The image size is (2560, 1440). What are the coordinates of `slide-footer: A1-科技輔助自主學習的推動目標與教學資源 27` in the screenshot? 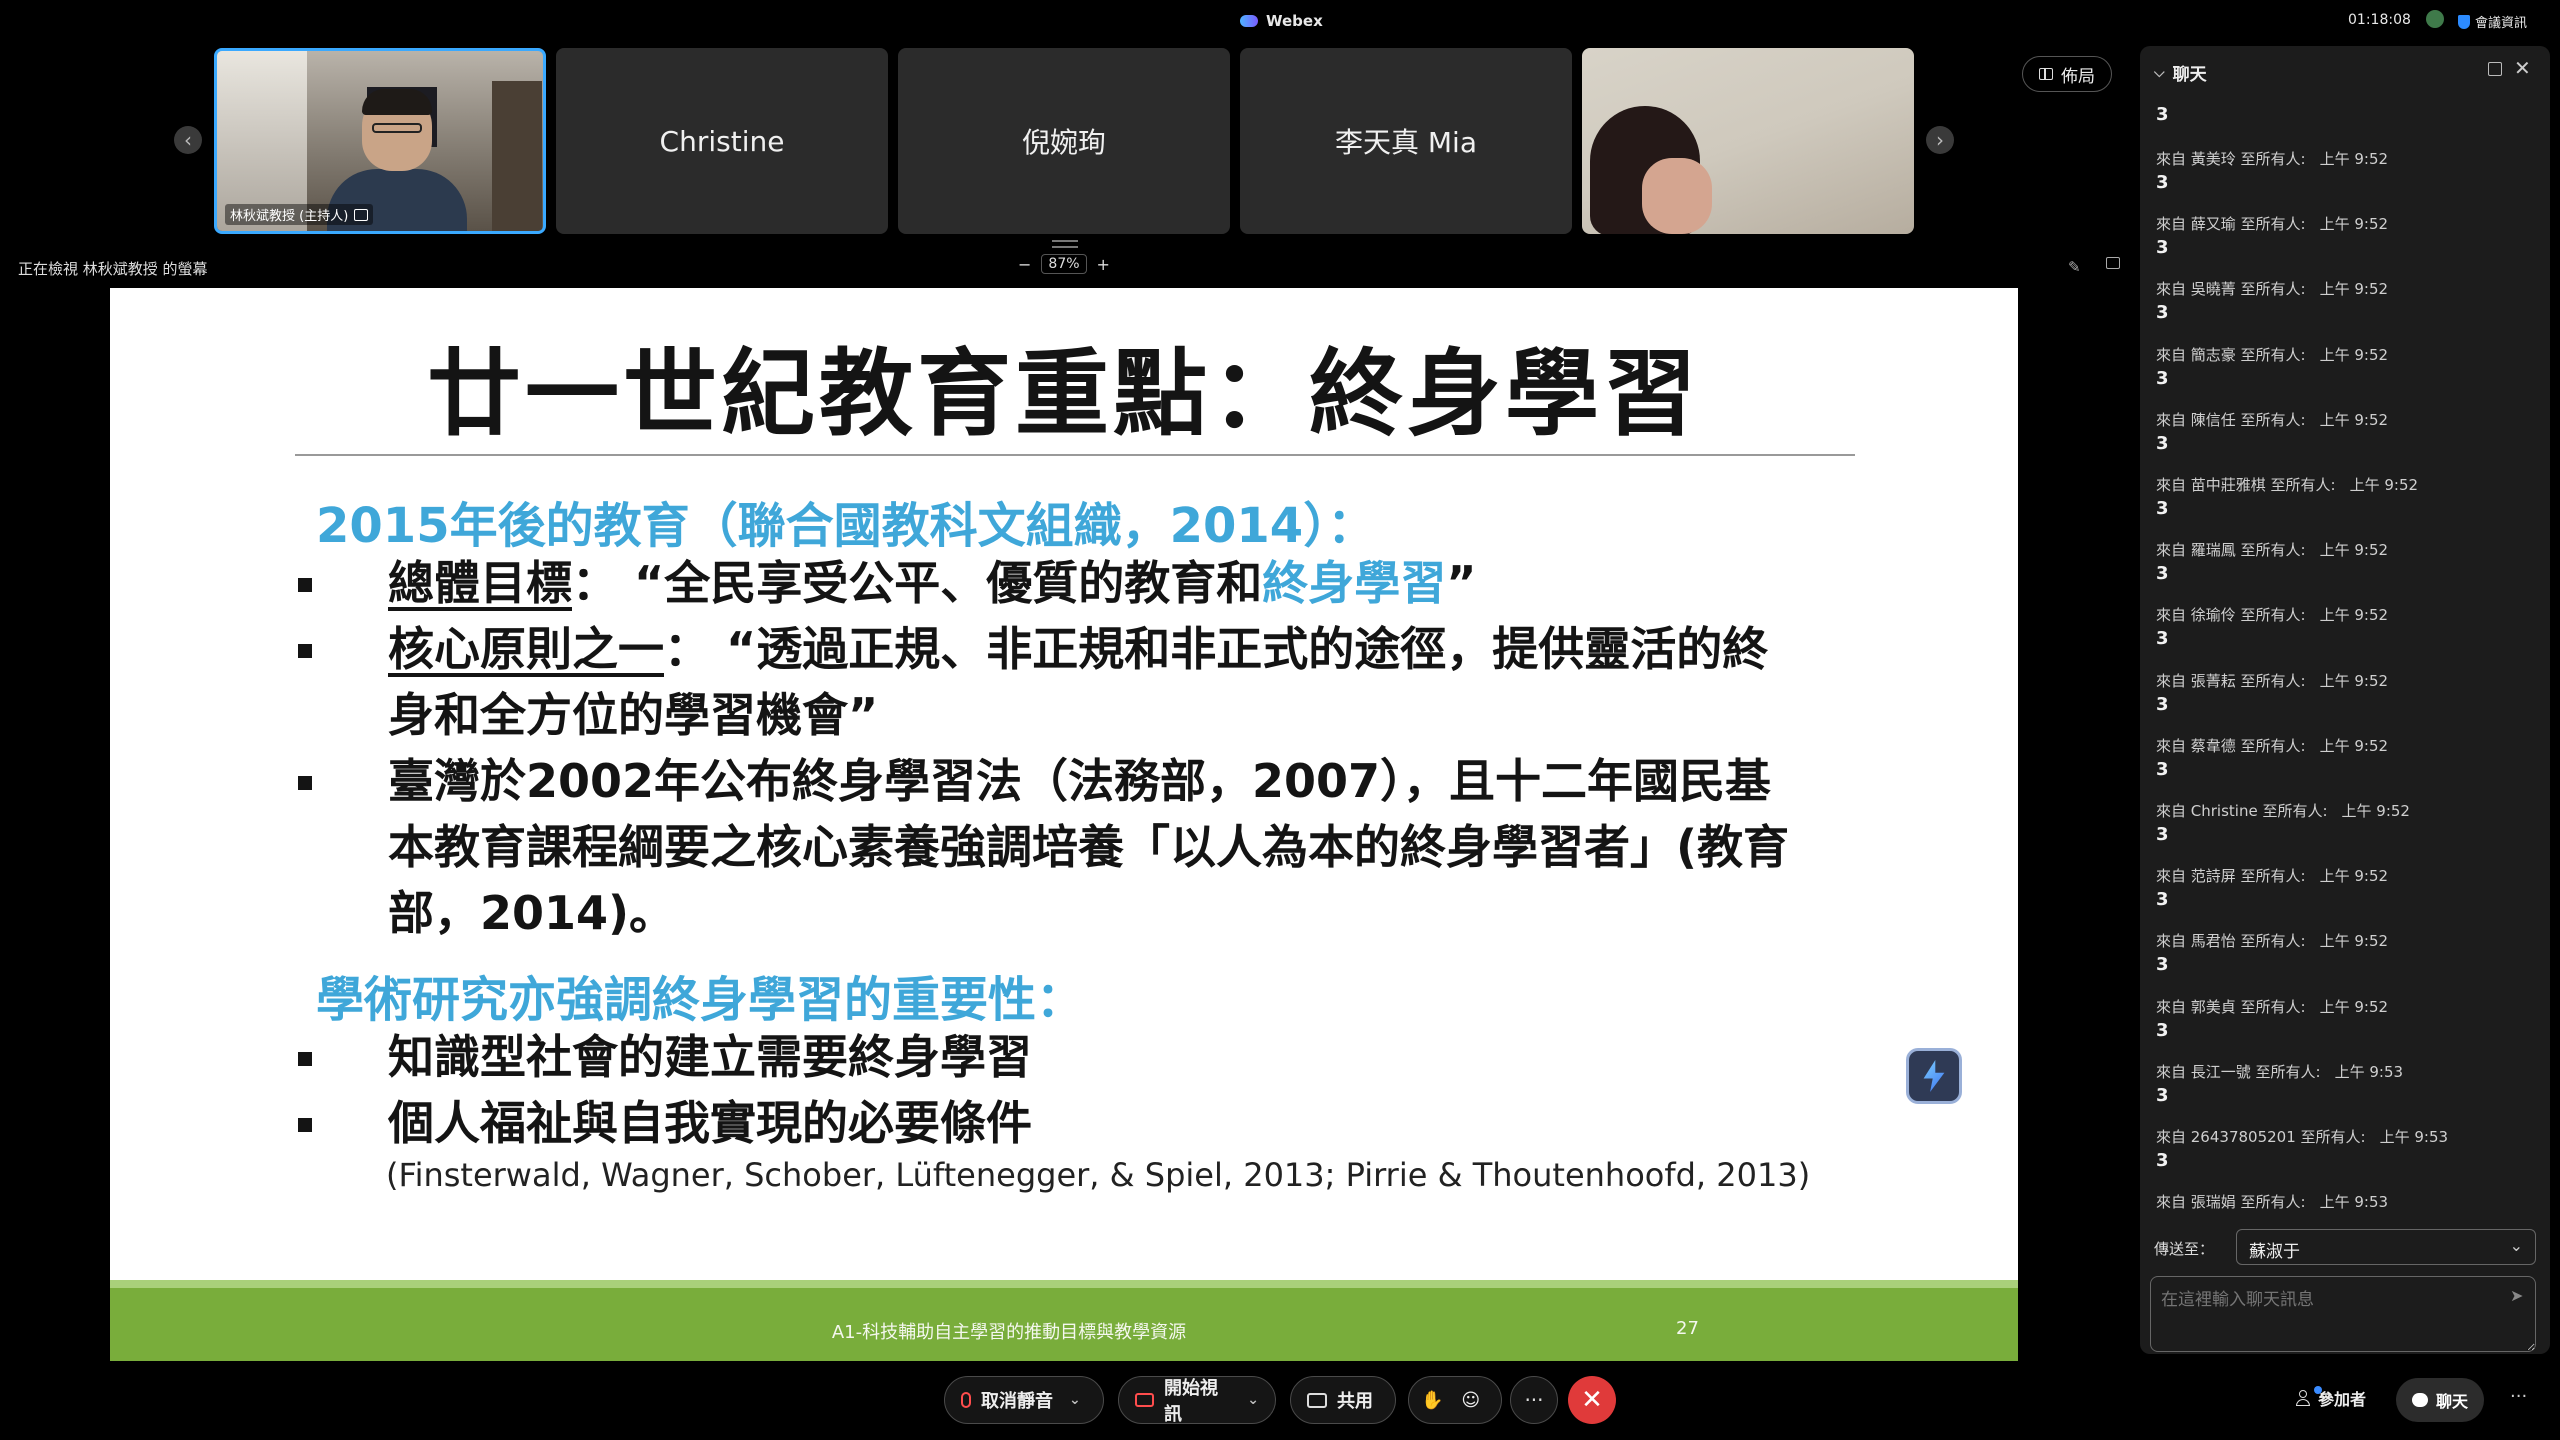 It's located at (1064, 1320).